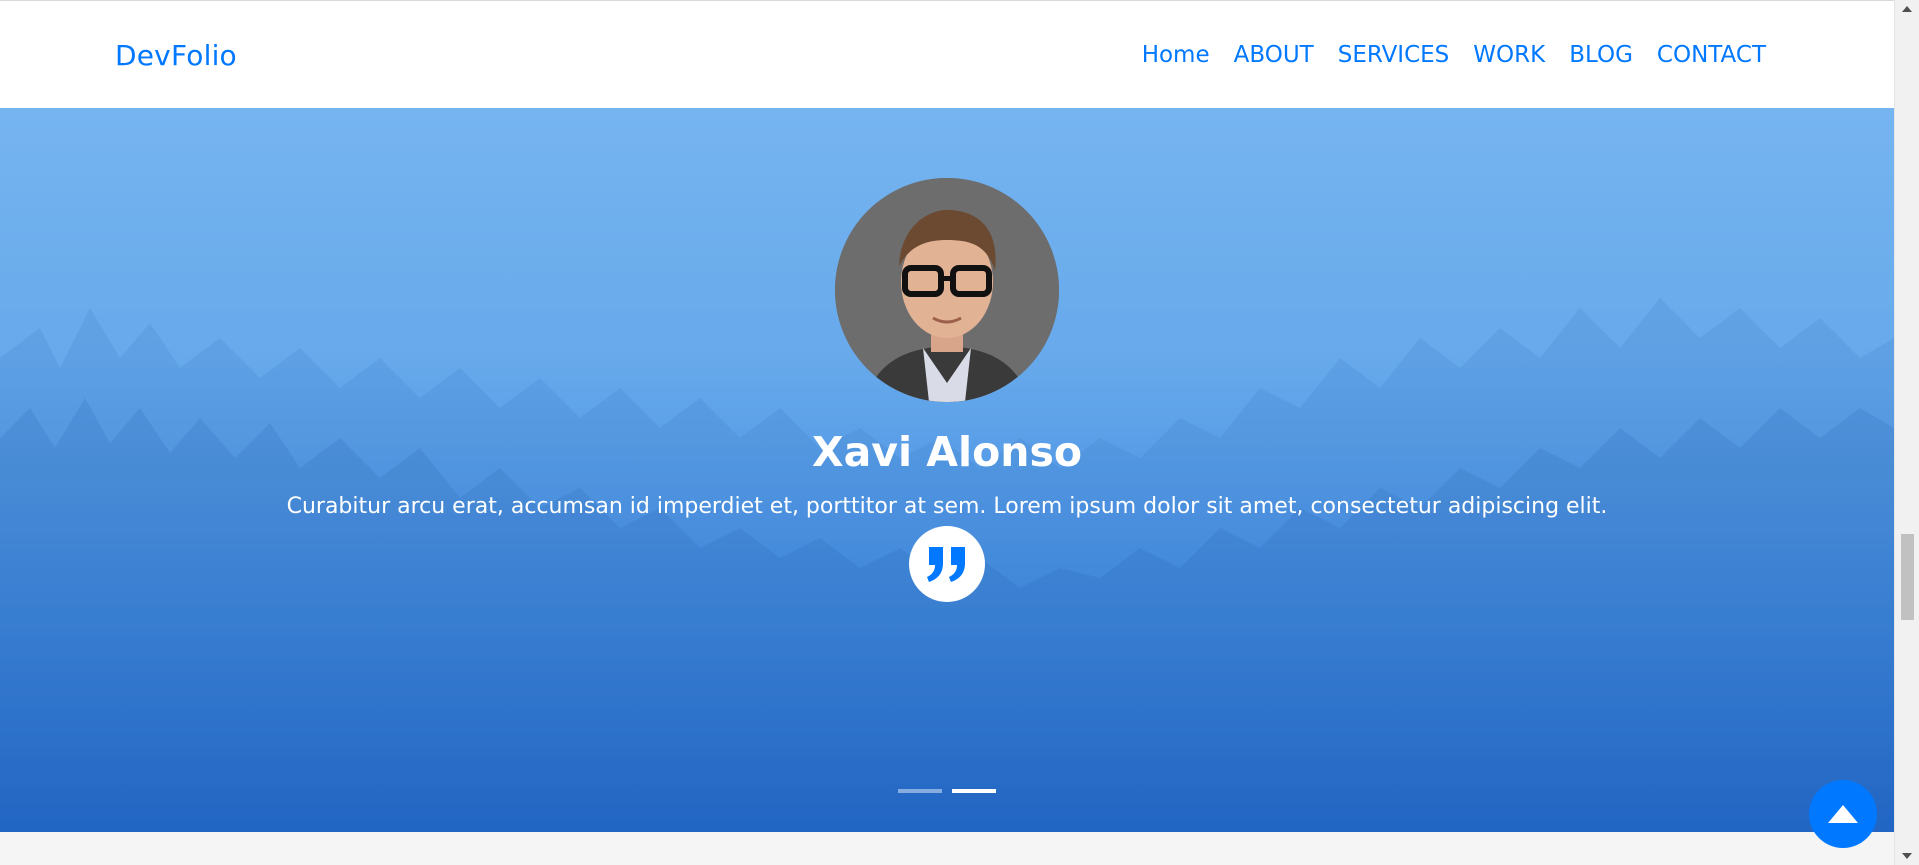  What do you see at coordinates (1274, 55) in the screenshot?
I see `nav-about: ABOUT` at bounding box center [1274, 55].